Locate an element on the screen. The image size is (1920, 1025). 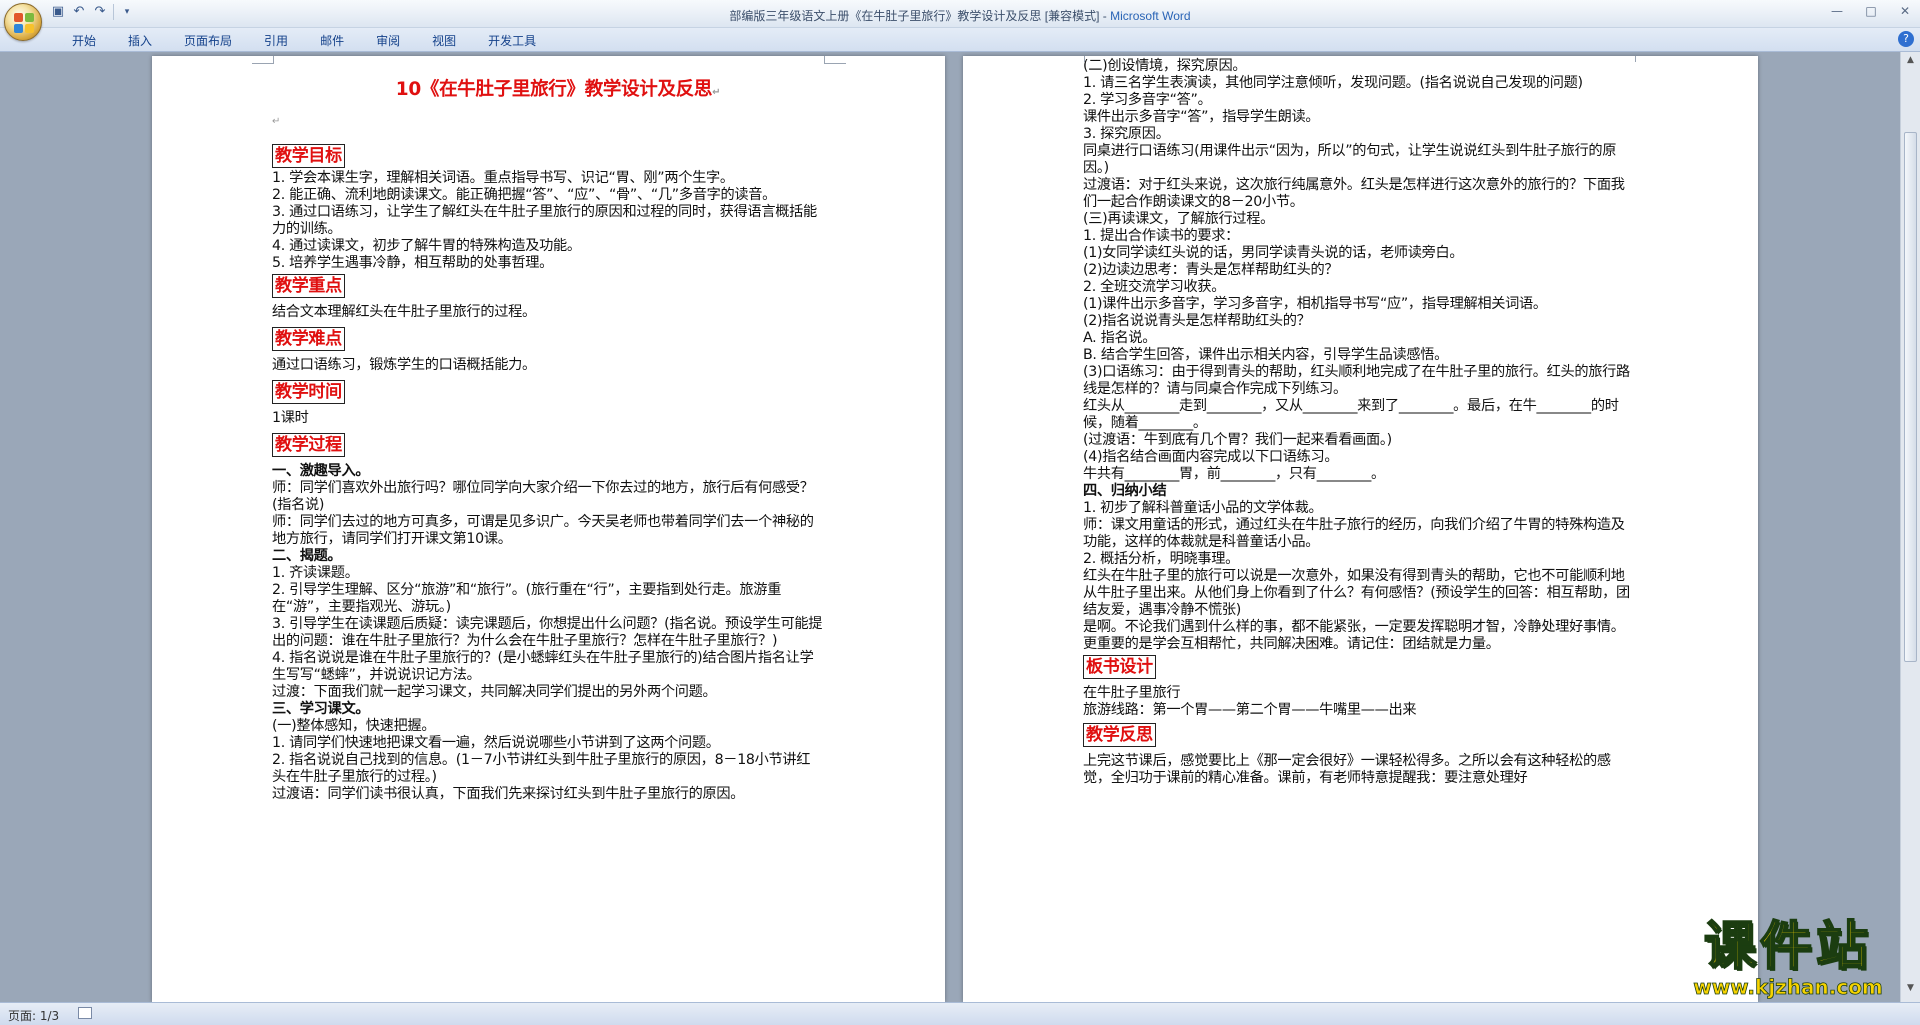
difficulty-text: 通过口语练习，锻炼学生的口语概括能力。 is located at coordinates (404, 365).